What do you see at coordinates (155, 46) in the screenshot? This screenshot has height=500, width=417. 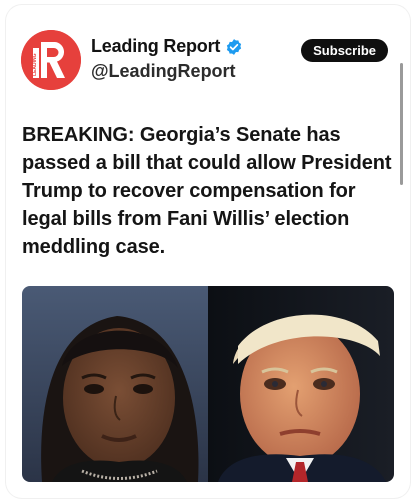 I see `account-name: Leading Report` at bounding box center [155, 46].